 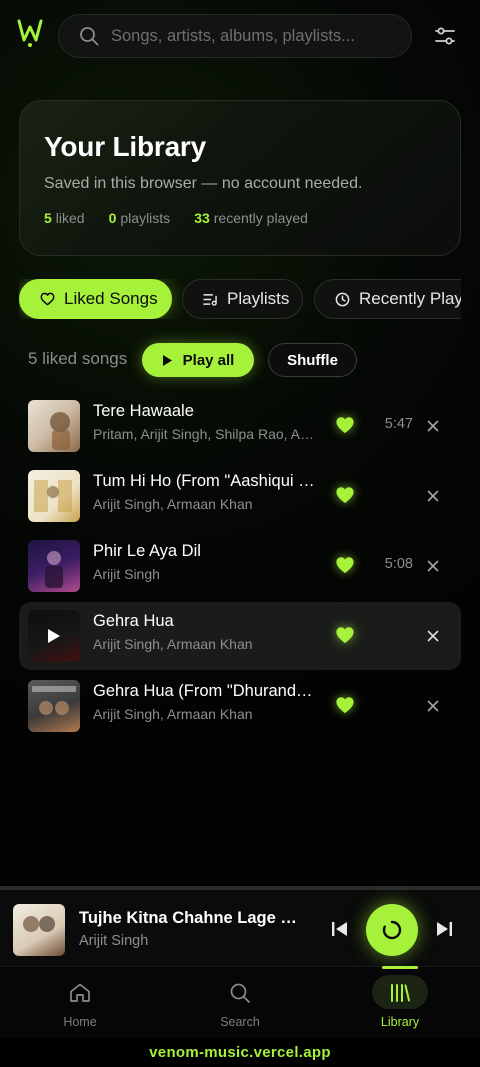 I want to click on tab-recently-played: Recently Played, so click(x=387, y=299).